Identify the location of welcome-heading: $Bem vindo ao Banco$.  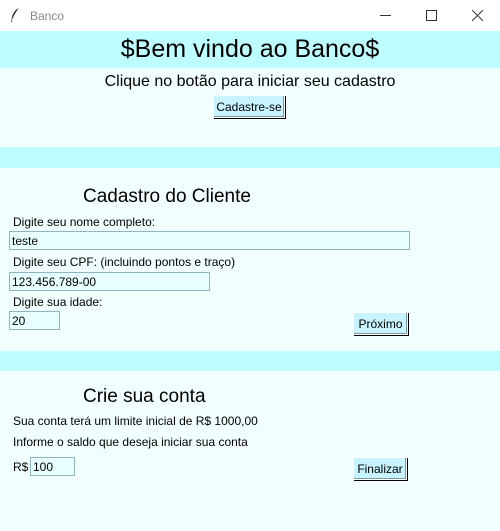
(250, 49).